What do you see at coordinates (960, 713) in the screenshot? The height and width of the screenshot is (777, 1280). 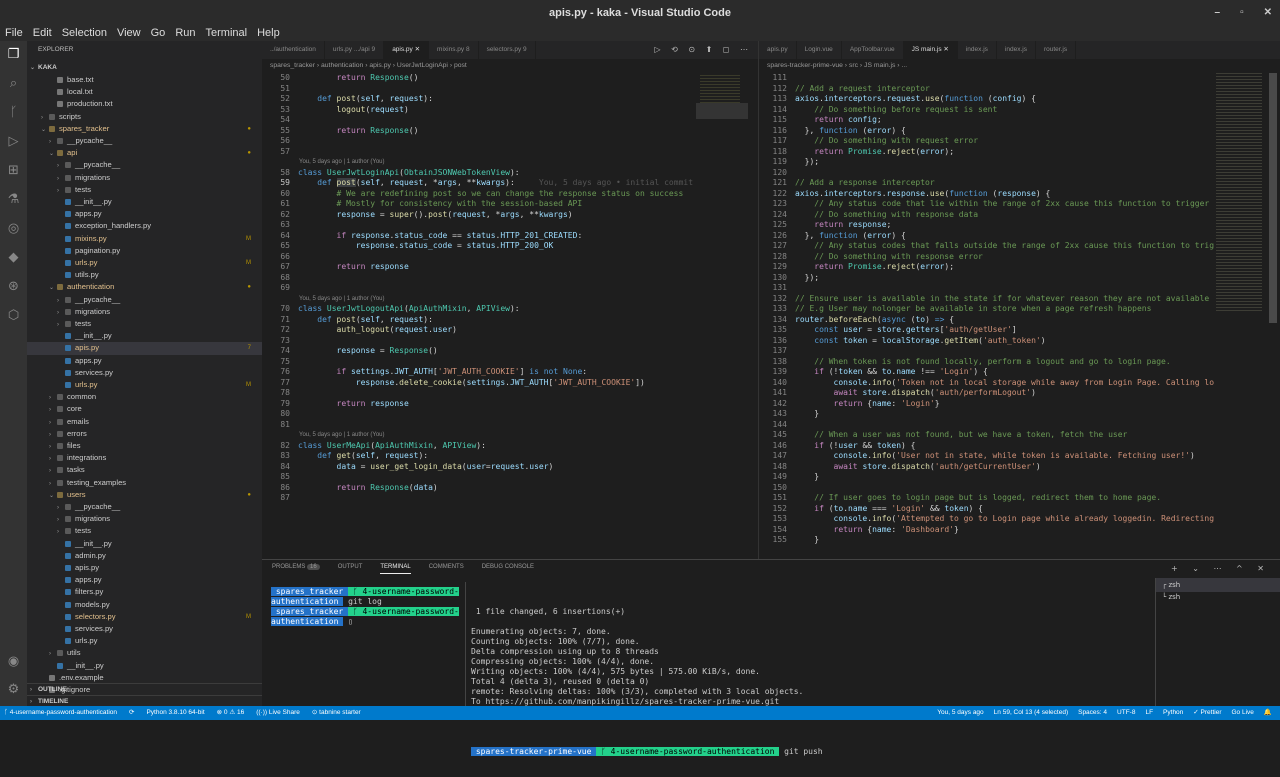 I see `status-item: You, 5 days ago` at bounding box center [960, 713].